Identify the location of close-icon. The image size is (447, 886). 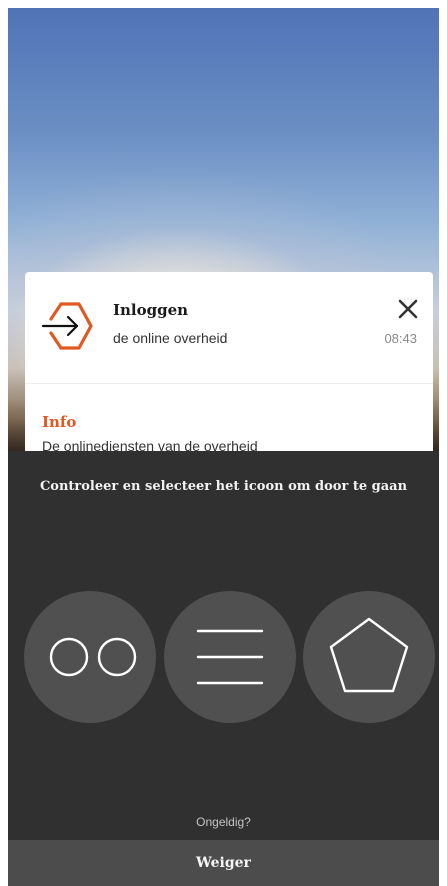
(408, 309).